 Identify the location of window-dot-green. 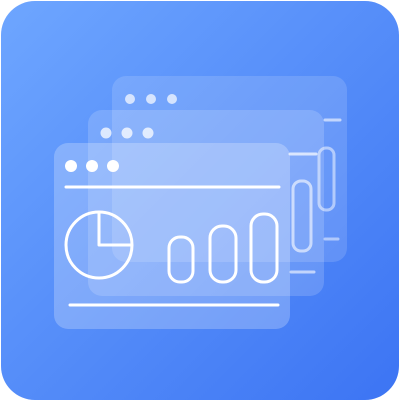
(113, 166).